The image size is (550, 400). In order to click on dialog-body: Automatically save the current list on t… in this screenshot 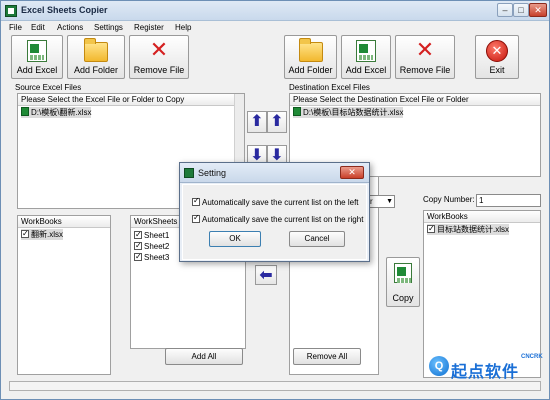, I will do `click(274, 222)`.